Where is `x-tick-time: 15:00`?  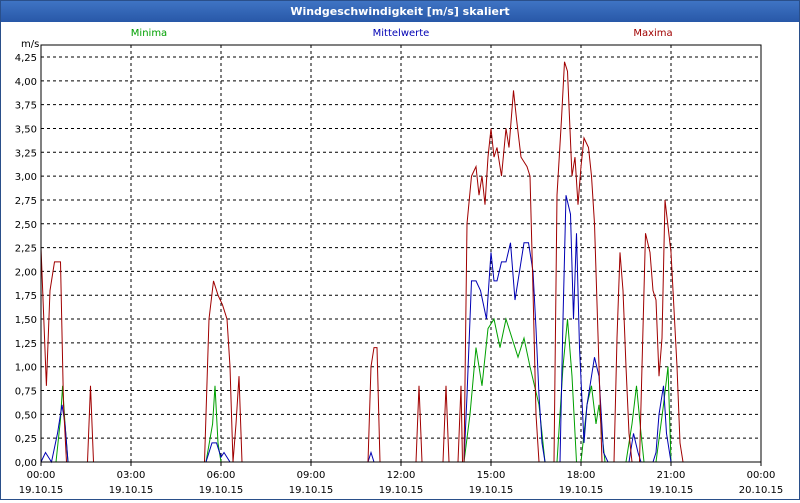
x-tick-time: 15:00 is located at coordinates (491, 475).